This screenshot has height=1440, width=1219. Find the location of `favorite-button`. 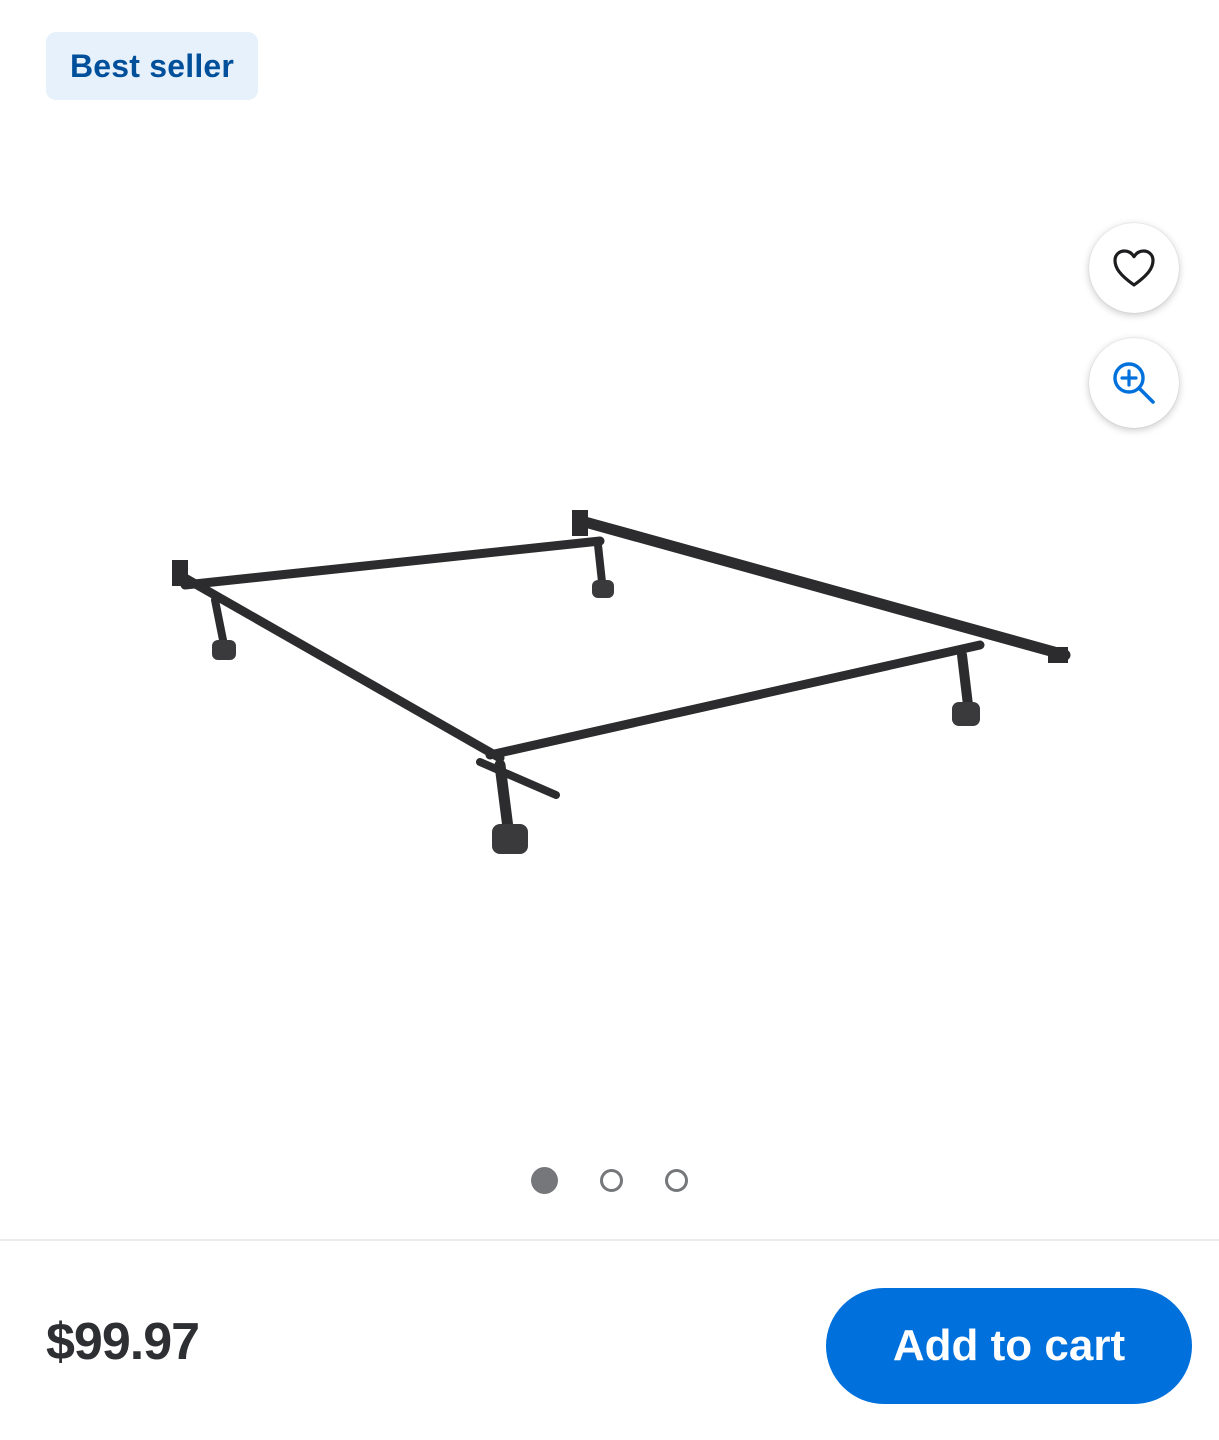

favorite-button is located at coordinates (1134, 268).